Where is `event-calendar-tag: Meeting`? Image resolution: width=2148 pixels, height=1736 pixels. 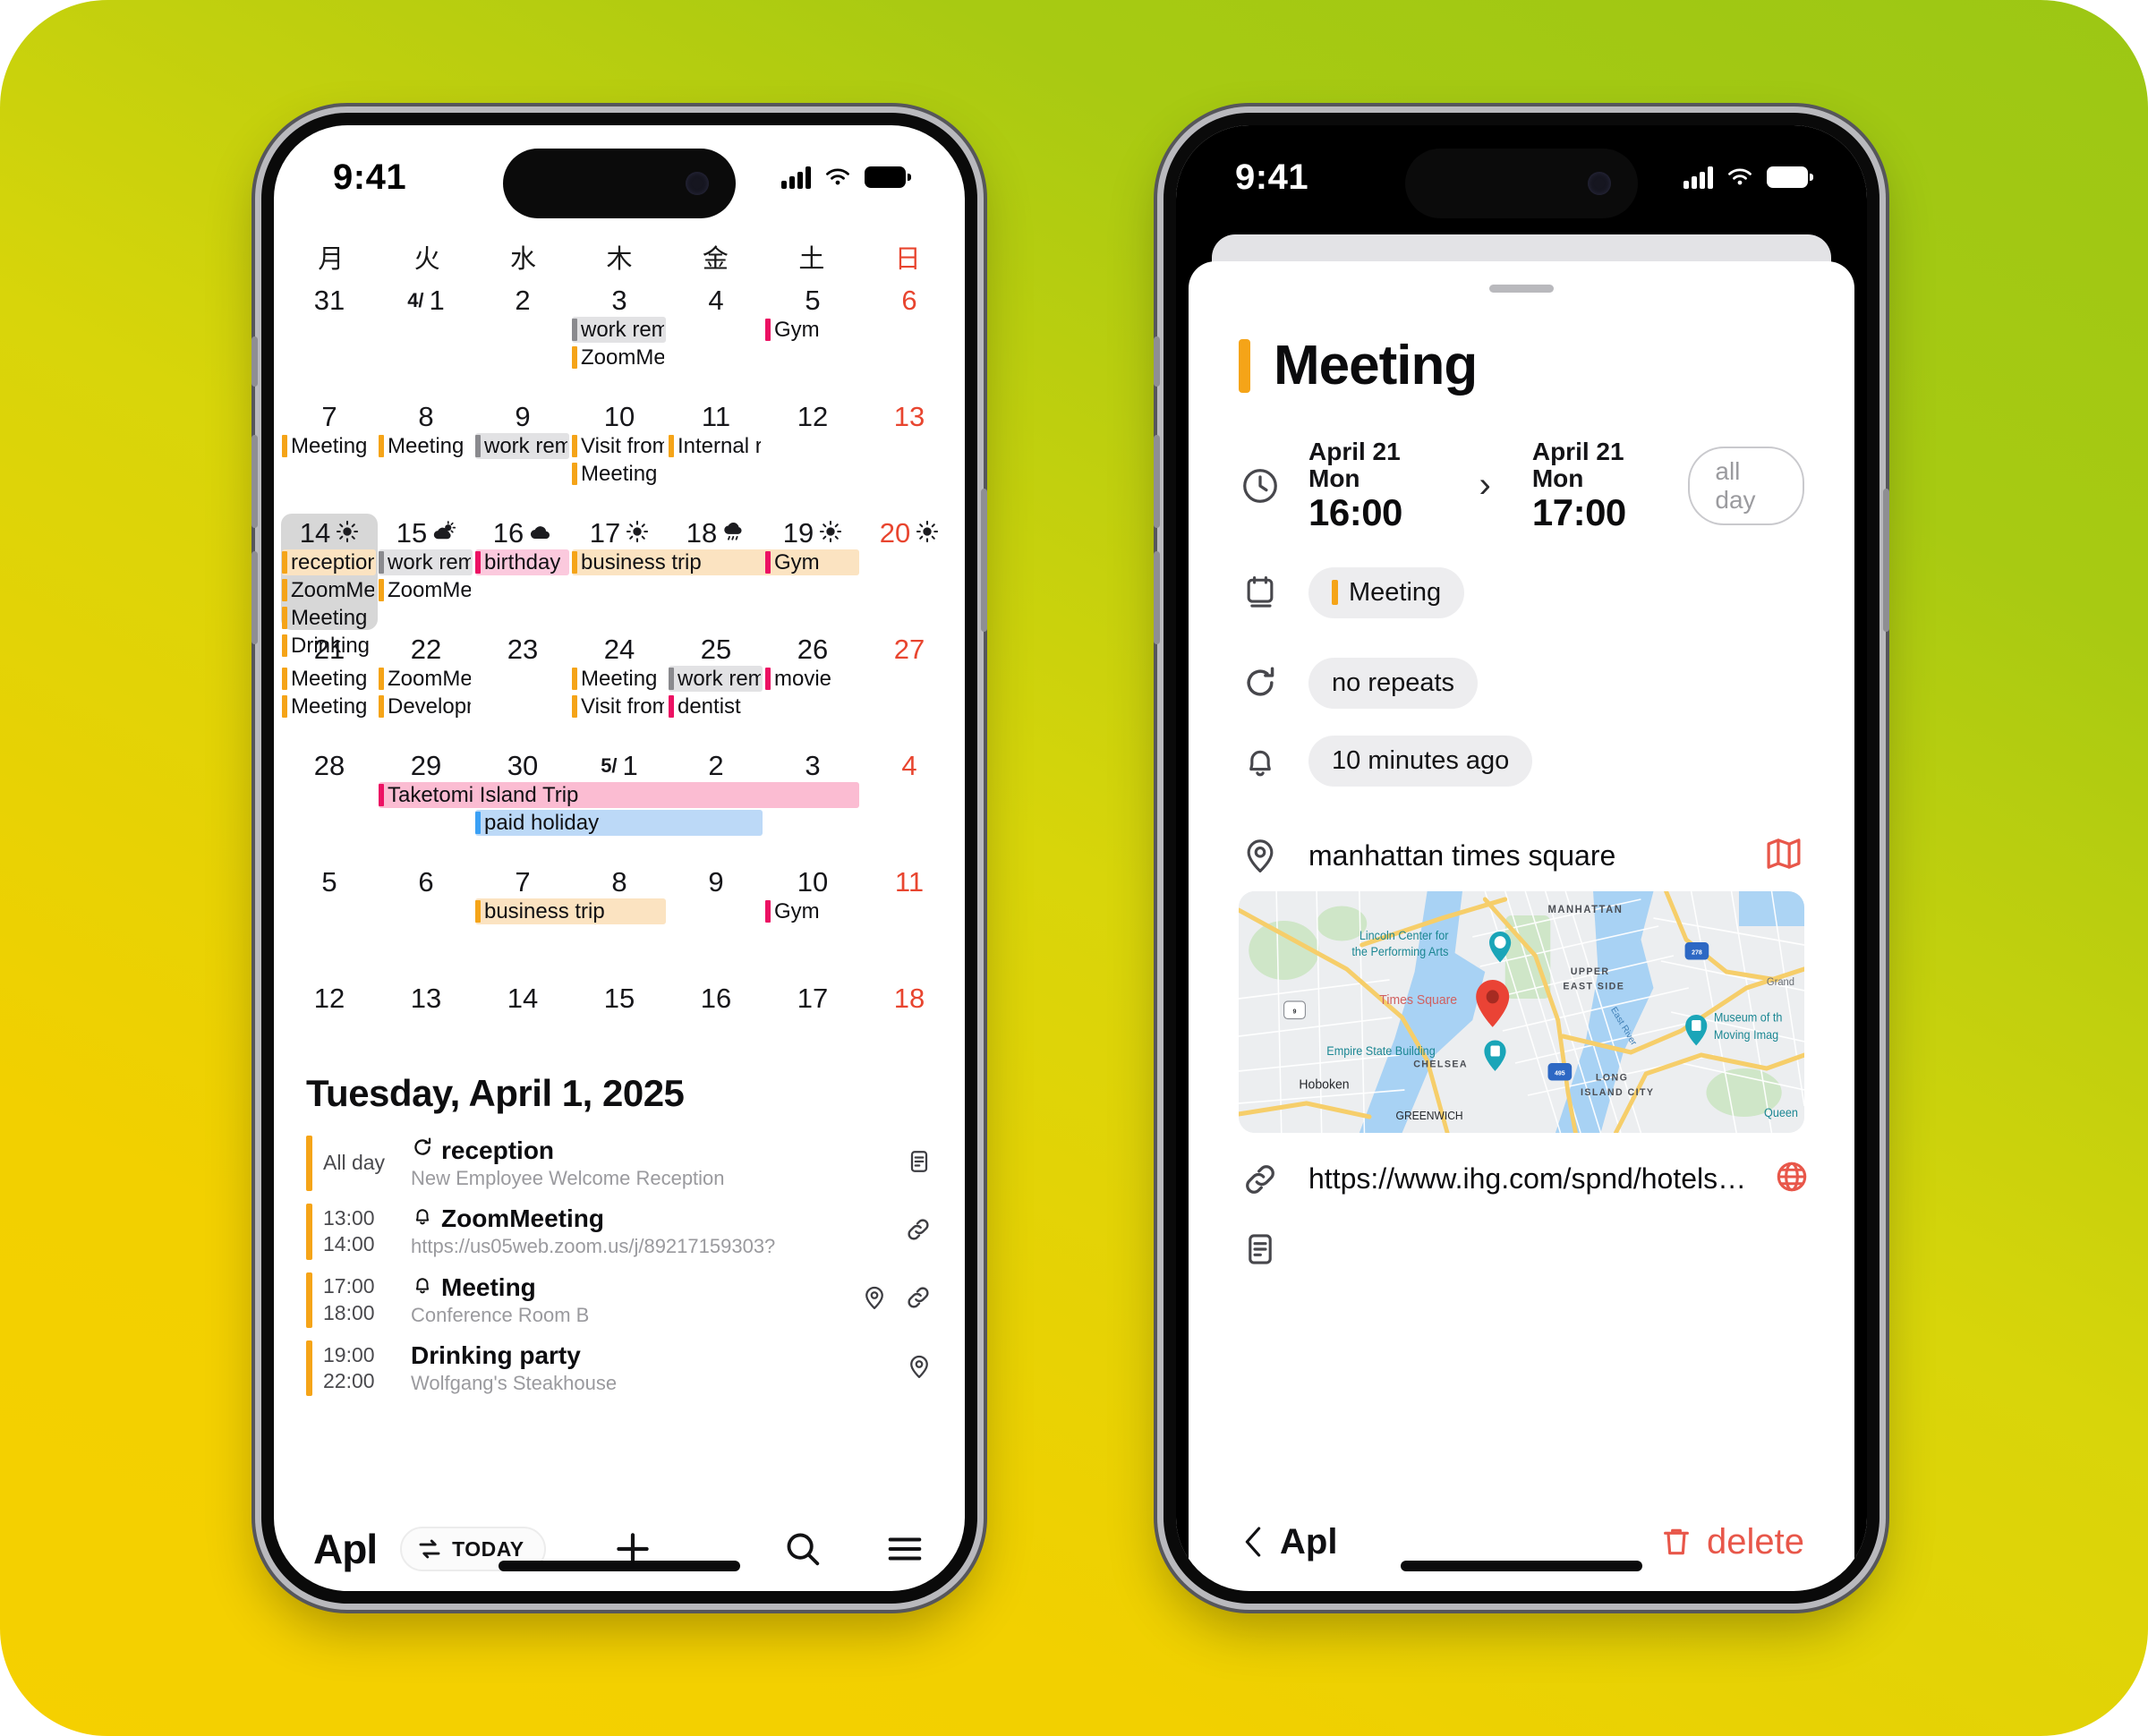
event-calendar-tag: Meeting is located at coordinates (1386, 592).